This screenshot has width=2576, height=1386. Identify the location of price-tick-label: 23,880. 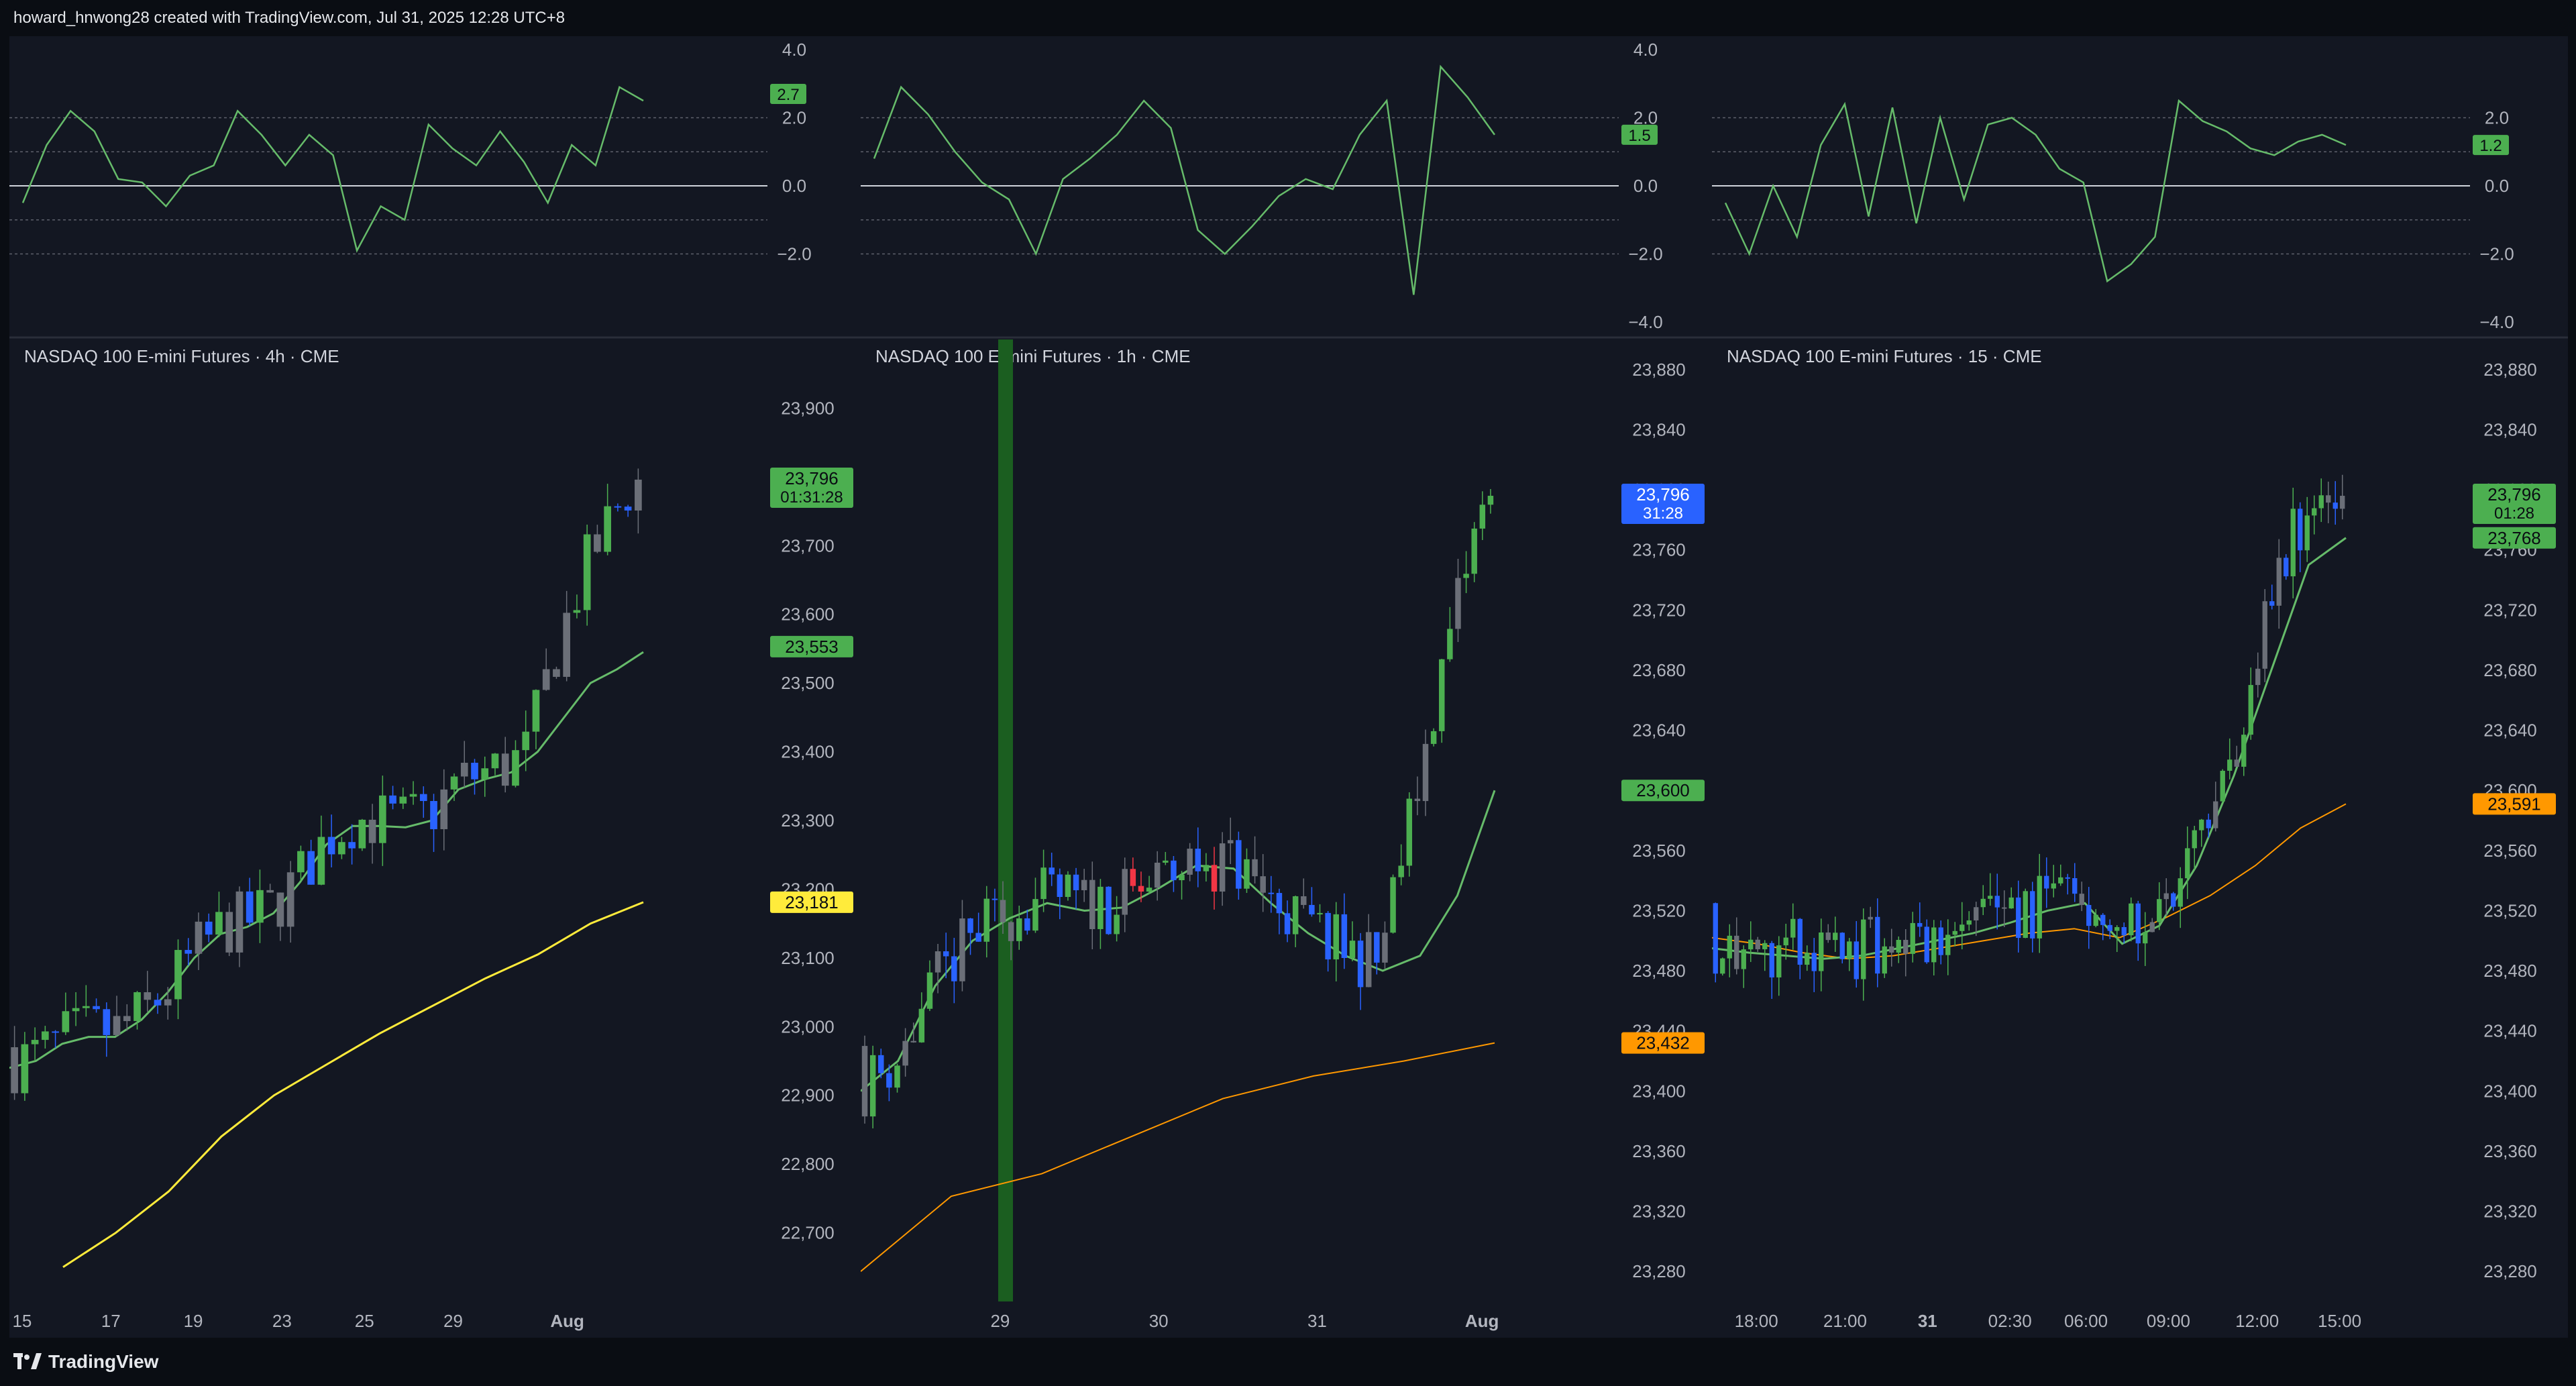
(1659, 370).